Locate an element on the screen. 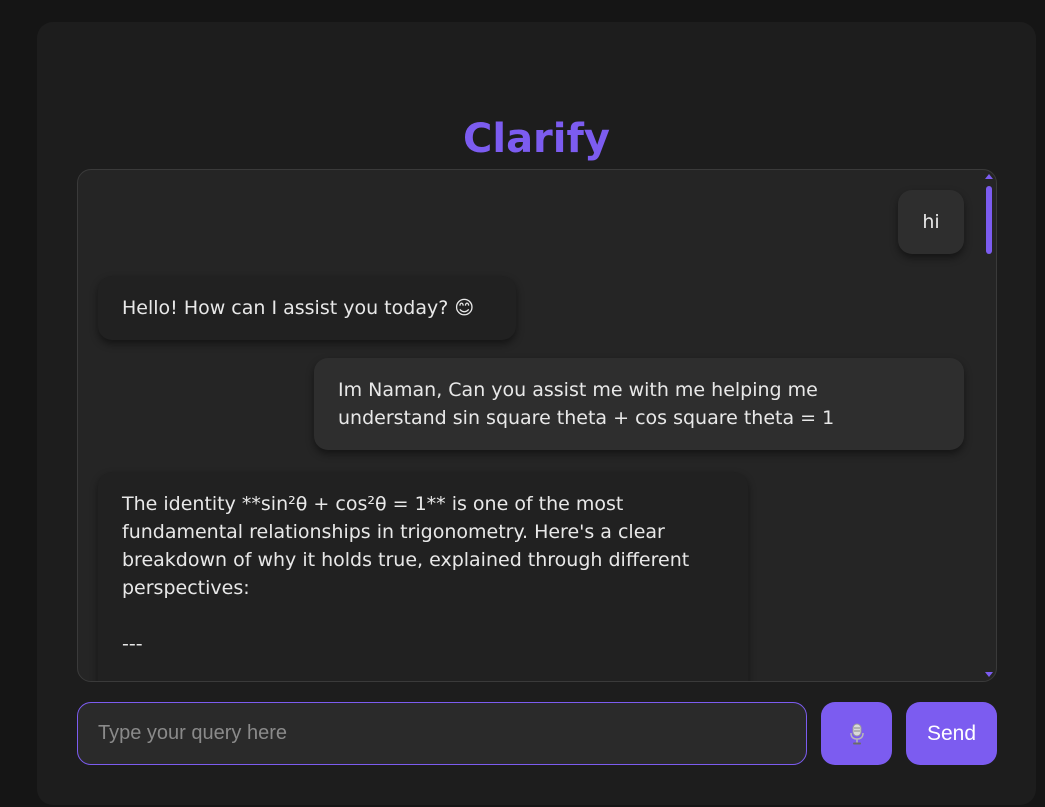  assistant-message: Hello! How can I assist you today? 😊 is located at coordinates (307, 308).